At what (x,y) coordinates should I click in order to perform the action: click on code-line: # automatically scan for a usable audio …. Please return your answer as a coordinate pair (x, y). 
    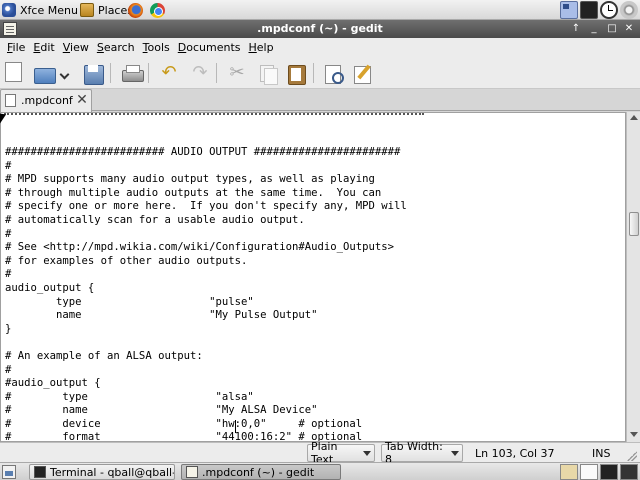
    Looking at the image, I should click on (155, 219).